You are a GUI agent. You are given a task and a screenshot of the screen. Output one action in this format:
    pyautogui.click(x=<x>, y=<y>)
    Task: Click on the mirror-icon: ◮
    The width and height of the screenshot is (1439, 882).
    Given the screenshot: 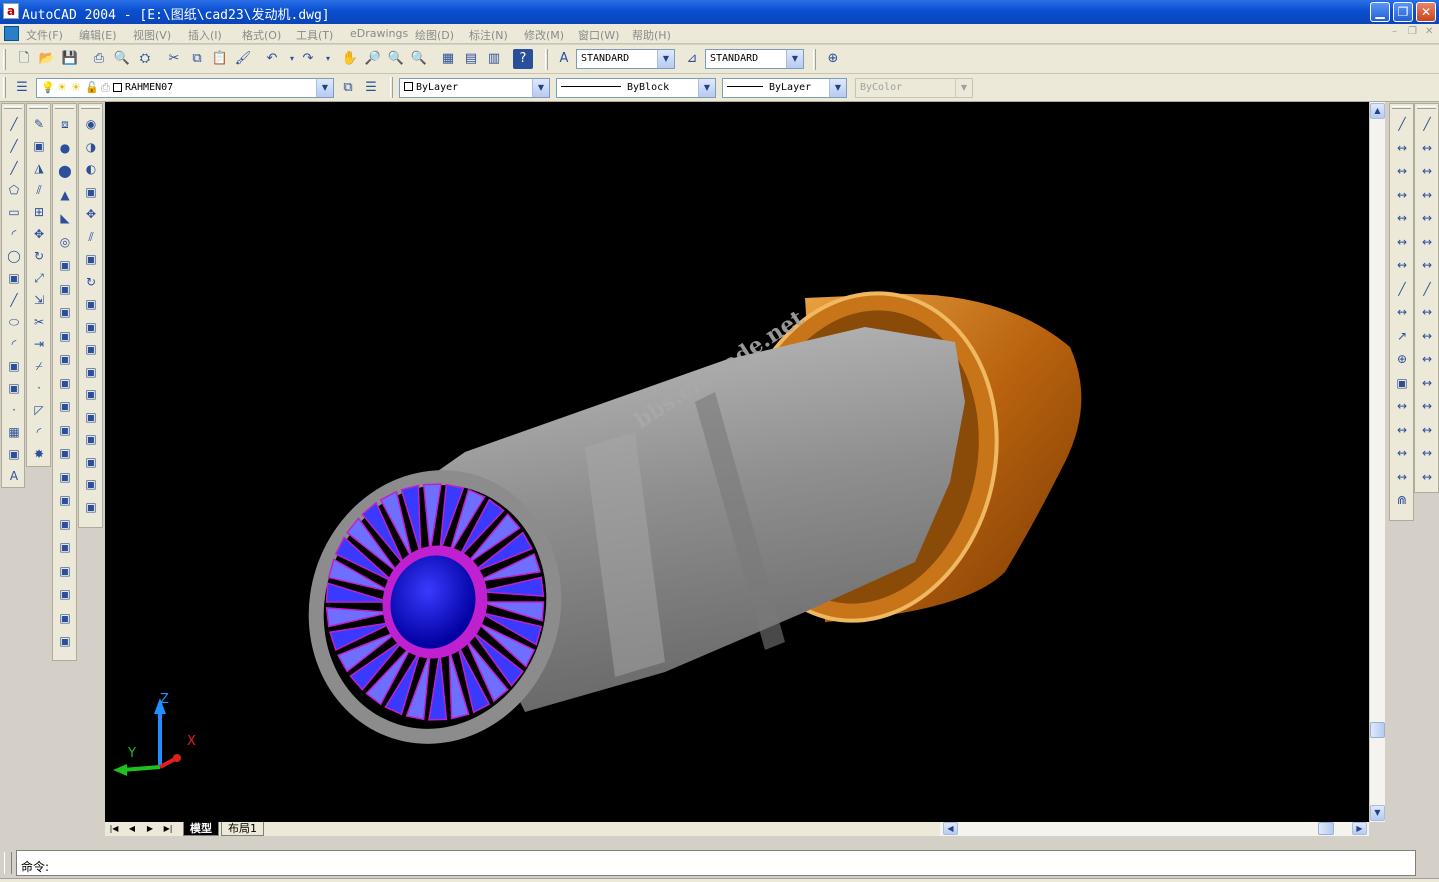 What is the action you would take?
    pyautogui.click(x=39, y=168)
    